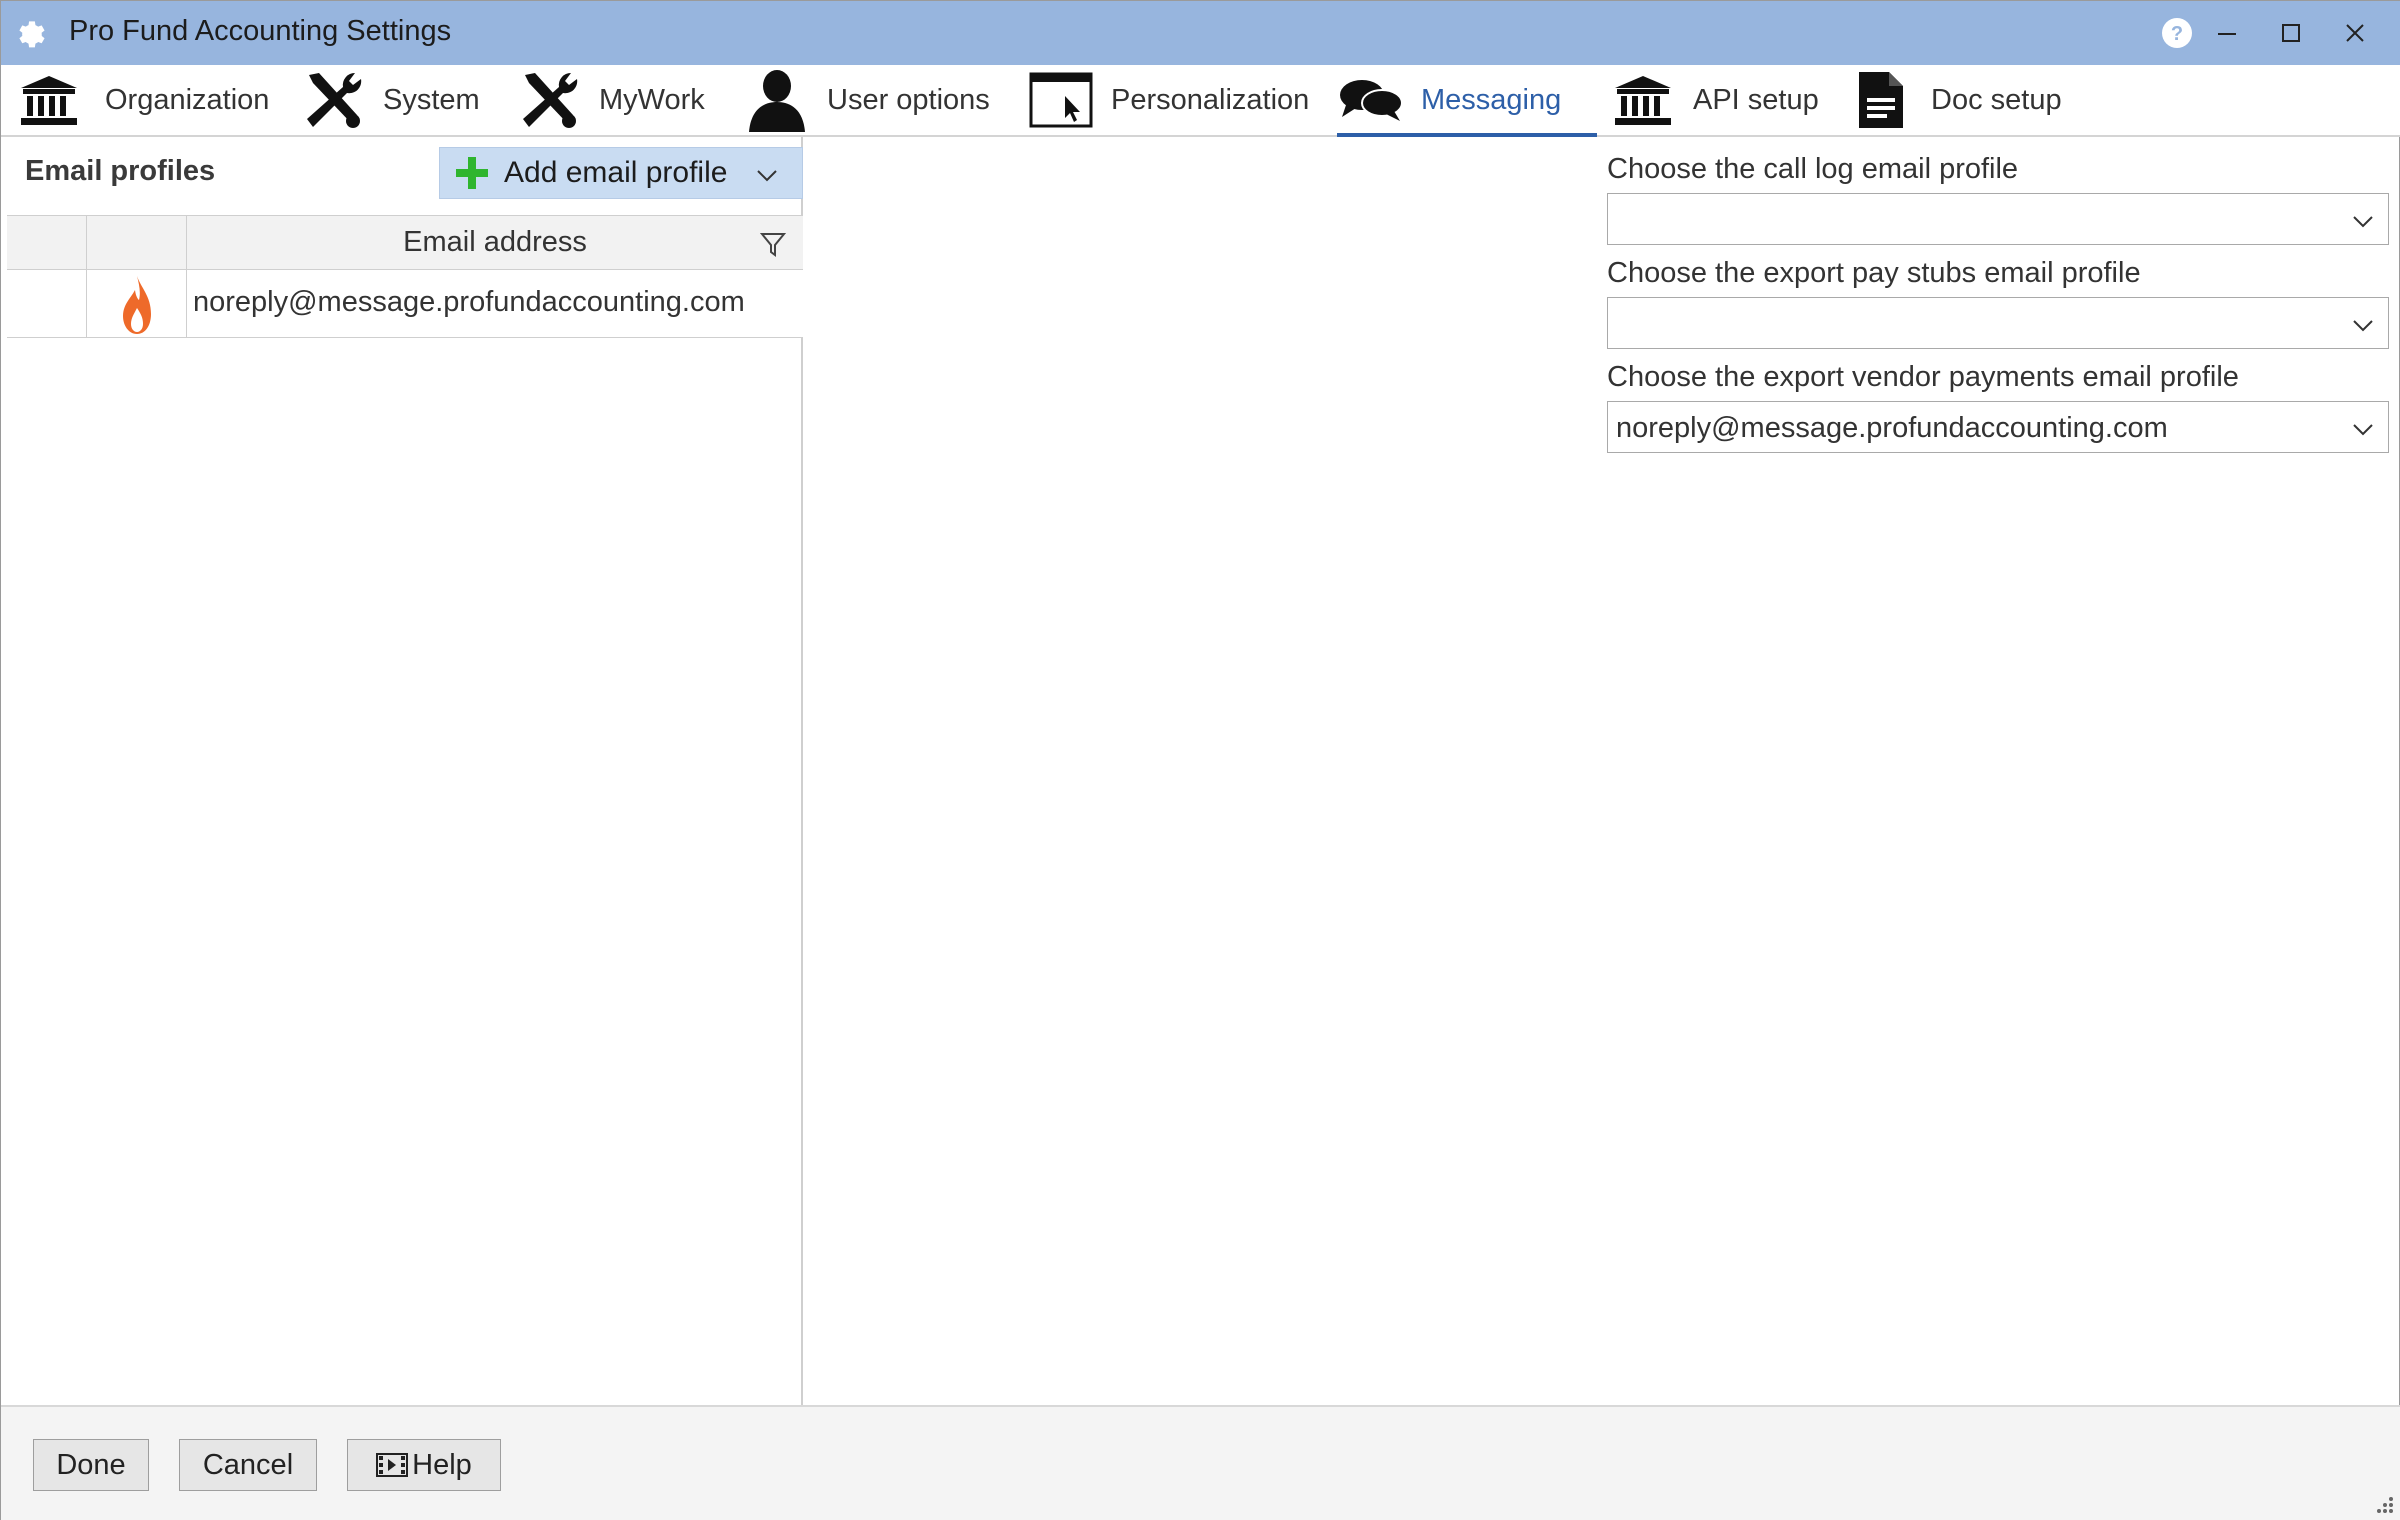 The height and width of the screenshot is (1520, 2400). Describe the element at coordinates (137, 242) in the screenshot. I see `column-header-icon` at that location.